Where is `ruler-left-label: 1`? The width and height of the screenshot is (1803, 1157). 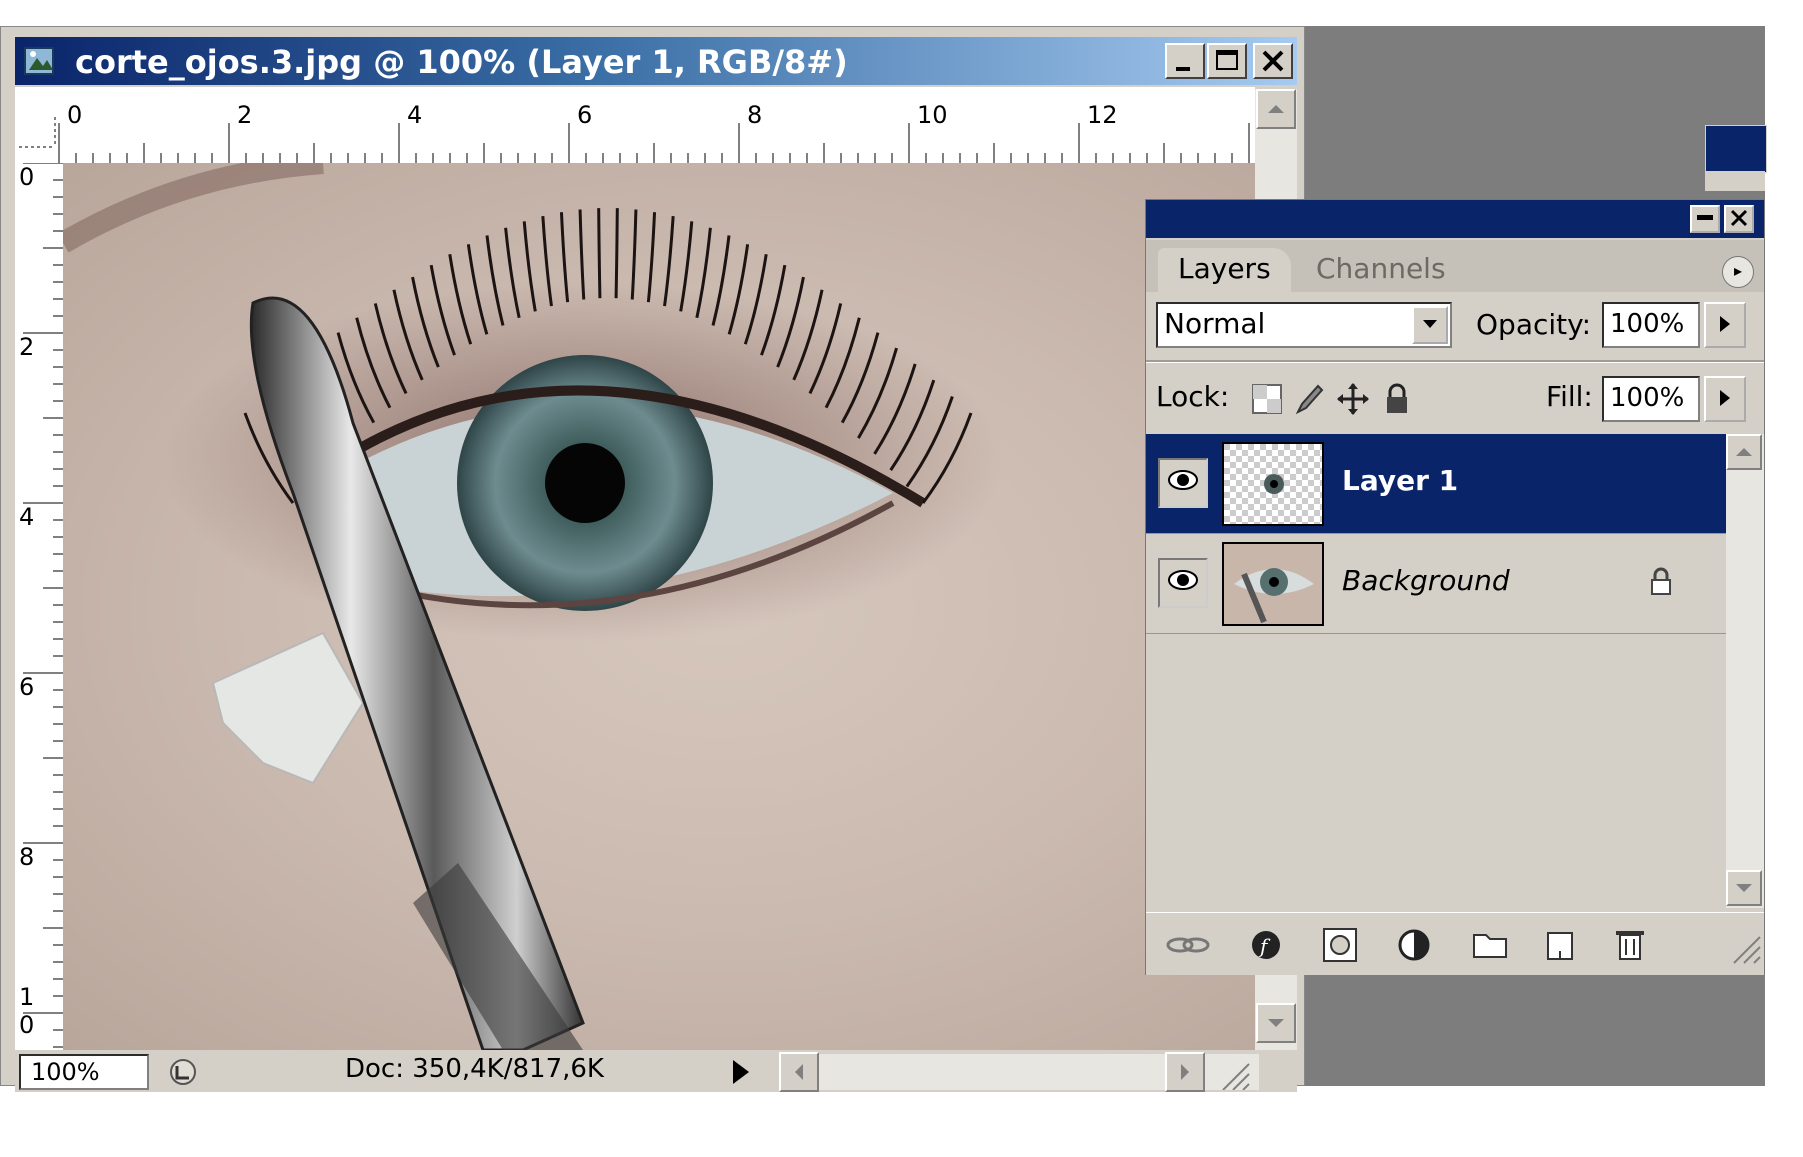
ruler-left-label: 1 is located at coordinates (27, 997).